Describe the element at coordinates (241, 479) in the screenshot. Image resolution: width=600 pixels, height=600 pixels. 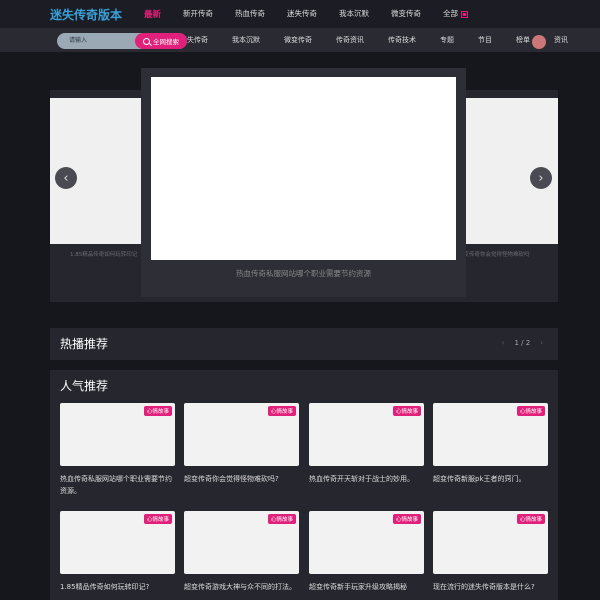
I see `card-title: 超变传奇你会觉得怪物难砍吗?` at that location.